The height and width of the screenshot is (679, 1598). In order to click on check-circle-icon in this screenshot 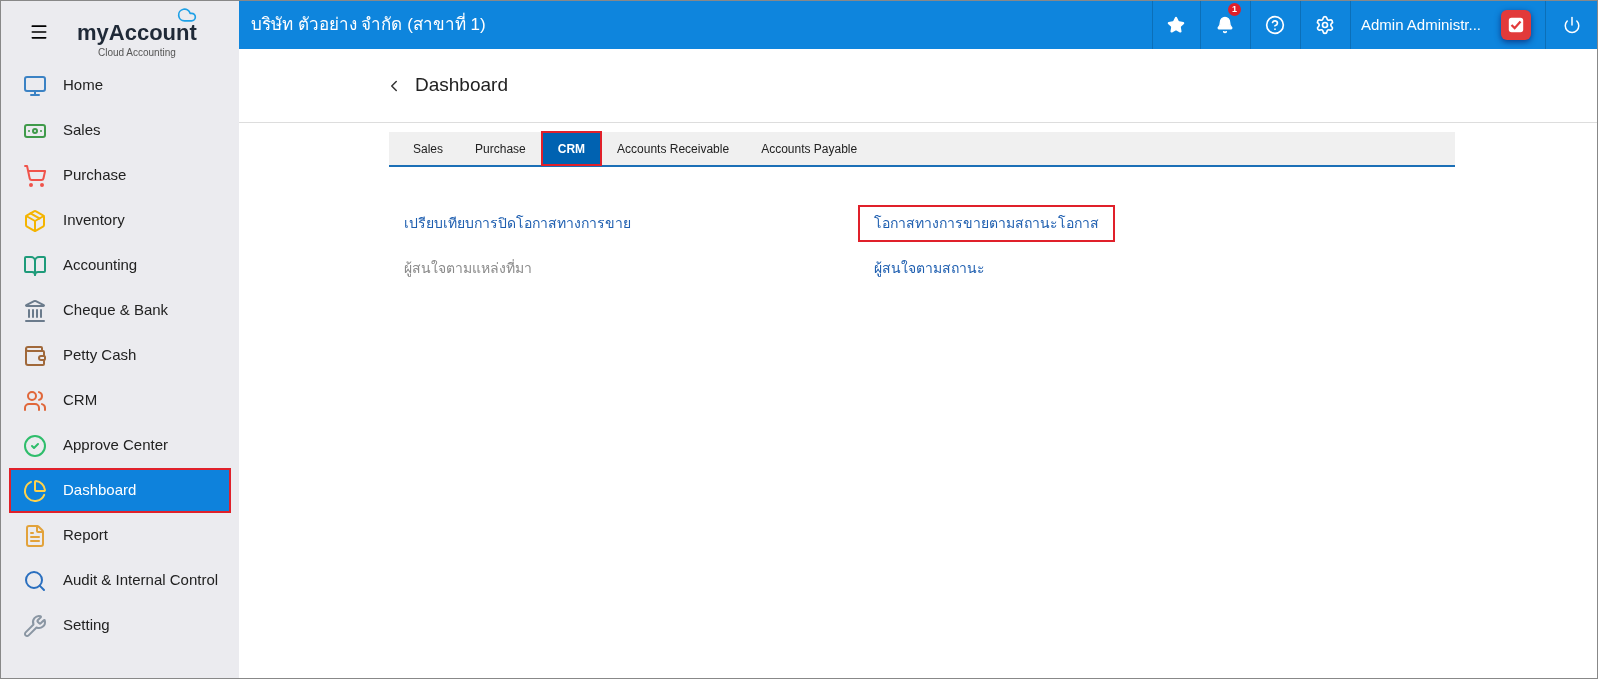, I will do `click(35, 445)`.